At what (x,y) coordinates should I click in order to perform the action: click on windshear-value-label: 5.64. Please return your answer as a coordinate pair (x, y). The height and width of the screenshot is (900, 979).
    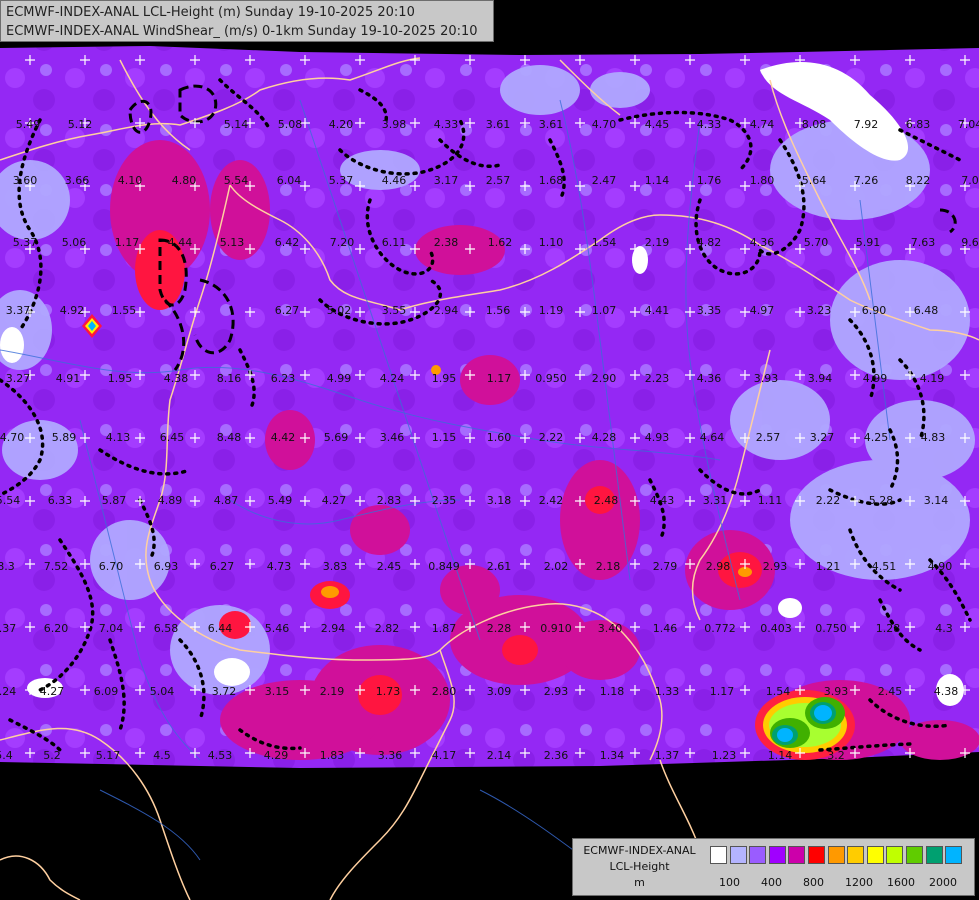
    Looking at the image, I should click on (814, 180).